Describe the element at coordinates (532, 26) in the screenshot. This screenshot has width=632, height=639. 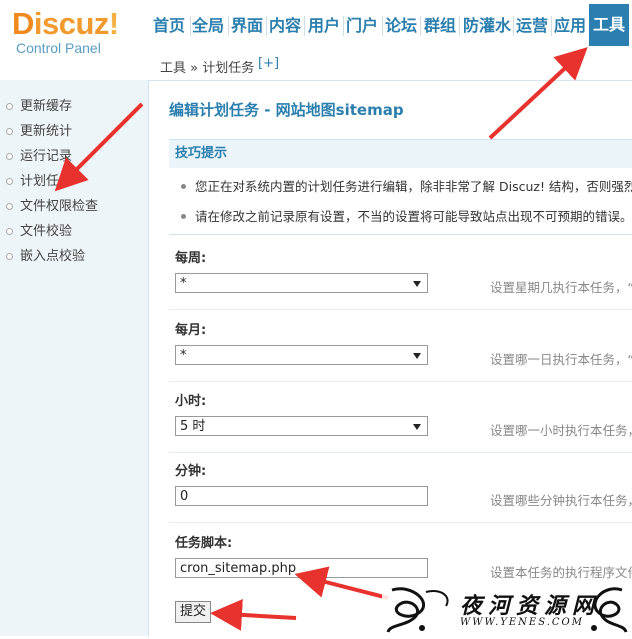
I see `nav-operation: 运营` at that location.